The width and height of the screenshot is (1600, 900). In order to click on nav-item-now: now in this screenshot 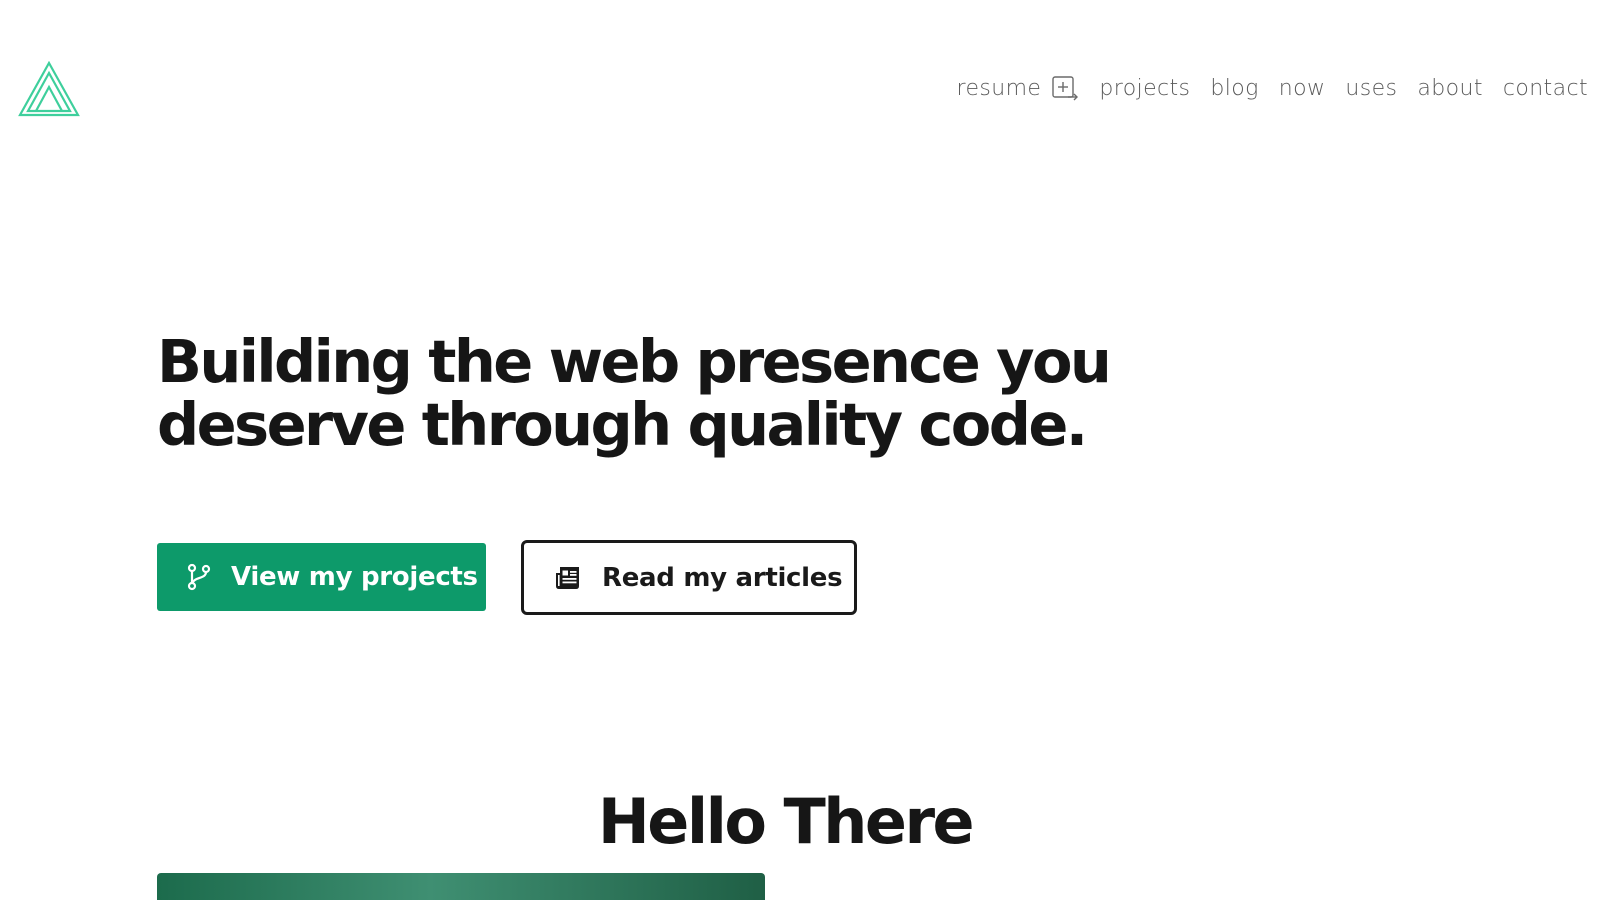, I will do `click(1302, 88)`.